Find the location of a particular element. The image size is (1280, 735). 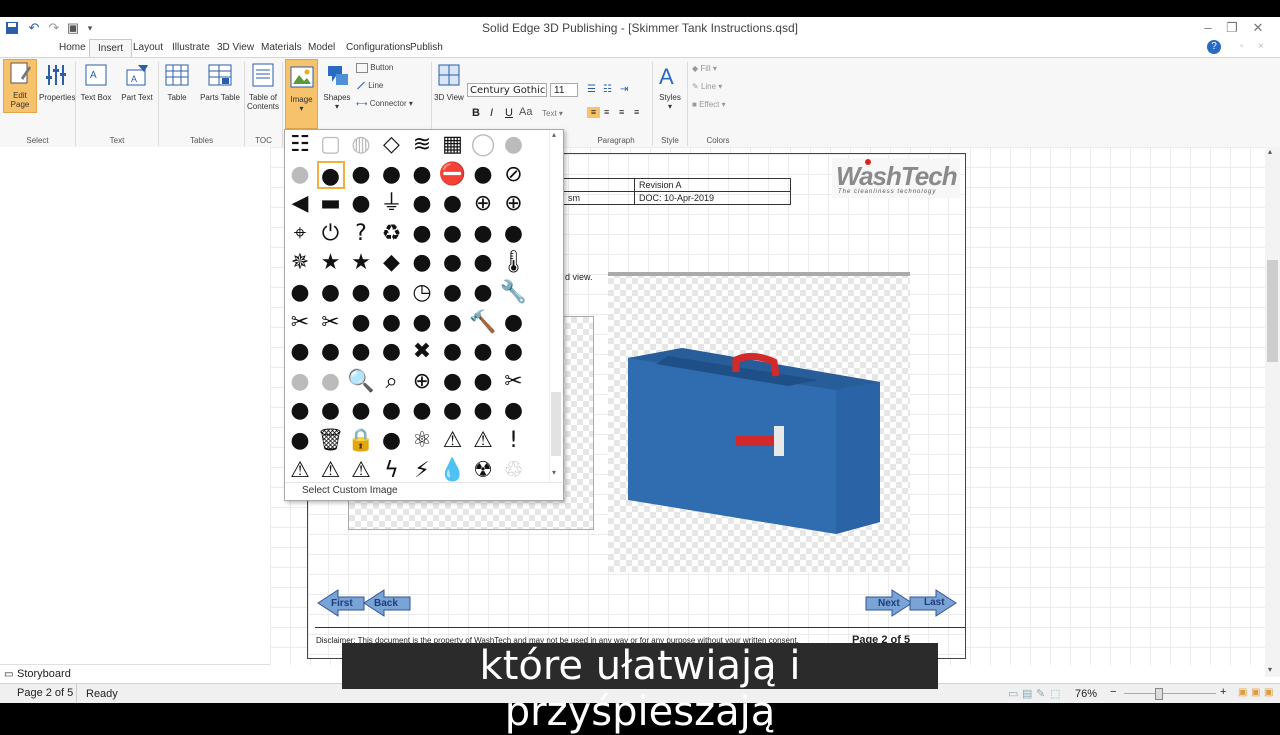

tab-illustrate: Illustrate is located at coordinates (191, 47).